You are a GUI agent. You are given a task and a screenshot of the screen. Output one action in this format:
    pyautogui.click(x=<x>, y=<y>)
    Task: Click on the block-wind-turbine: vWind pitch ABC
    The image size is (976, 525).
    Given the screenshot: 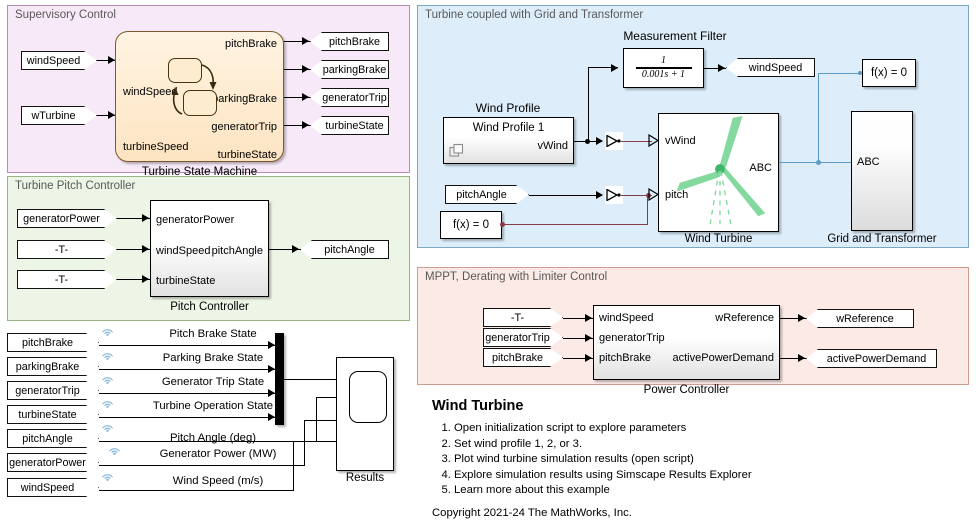 What is the action you would take?
    pyautogui.click(x=718, y=172)
    